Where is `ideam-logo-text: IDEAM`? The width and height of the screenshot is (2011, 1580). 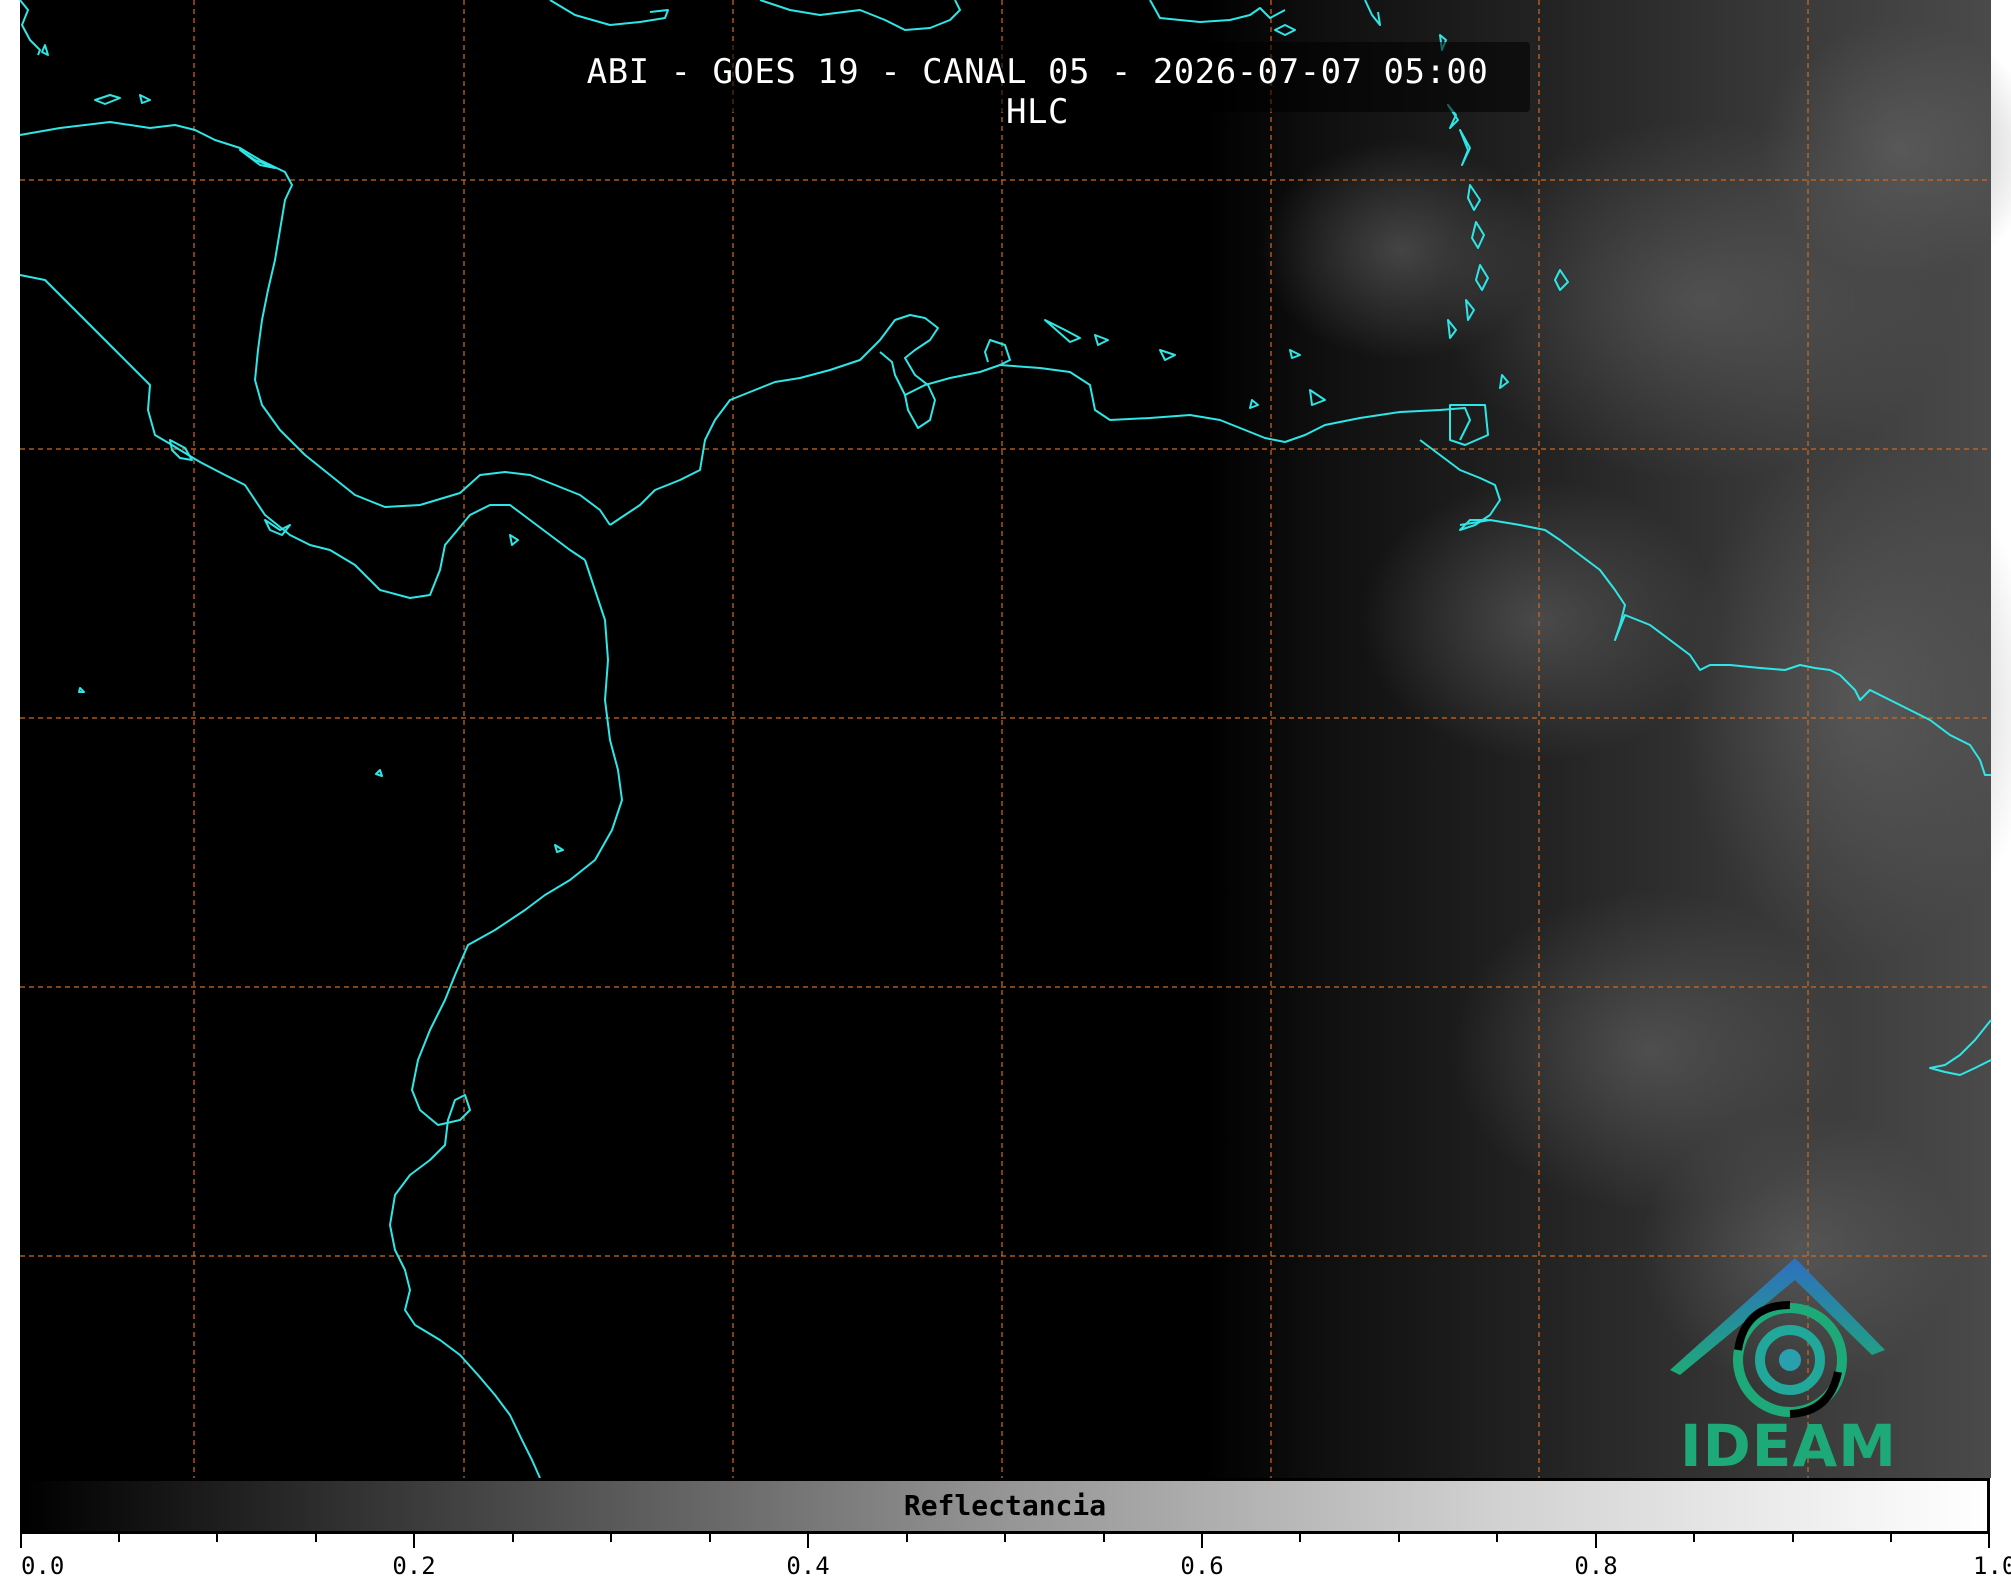 ideam-logo-text: IDEAM is located at coordinates (1788, 1446).